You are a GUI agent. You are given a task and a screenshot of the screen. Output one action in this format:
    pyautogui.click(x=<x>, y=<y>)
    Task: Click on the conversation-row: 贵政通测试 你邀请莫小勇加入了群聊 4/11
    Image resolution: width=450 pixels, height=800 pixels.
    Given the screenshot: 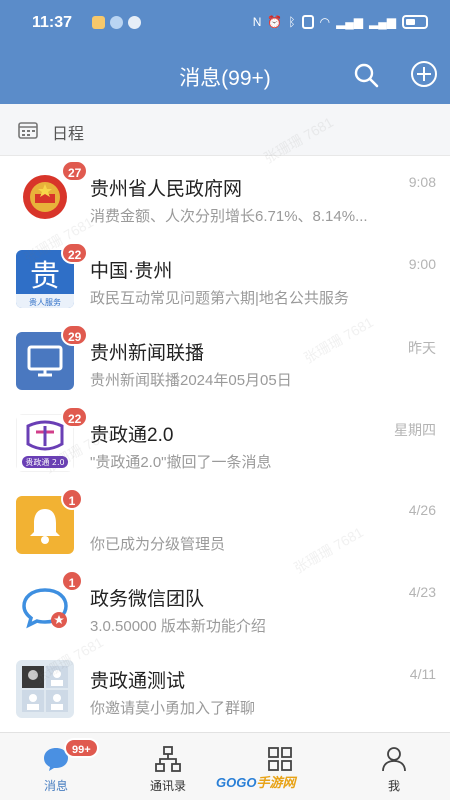 What is the action you would take?
    pyautogui.click(x=225, y=689)
    